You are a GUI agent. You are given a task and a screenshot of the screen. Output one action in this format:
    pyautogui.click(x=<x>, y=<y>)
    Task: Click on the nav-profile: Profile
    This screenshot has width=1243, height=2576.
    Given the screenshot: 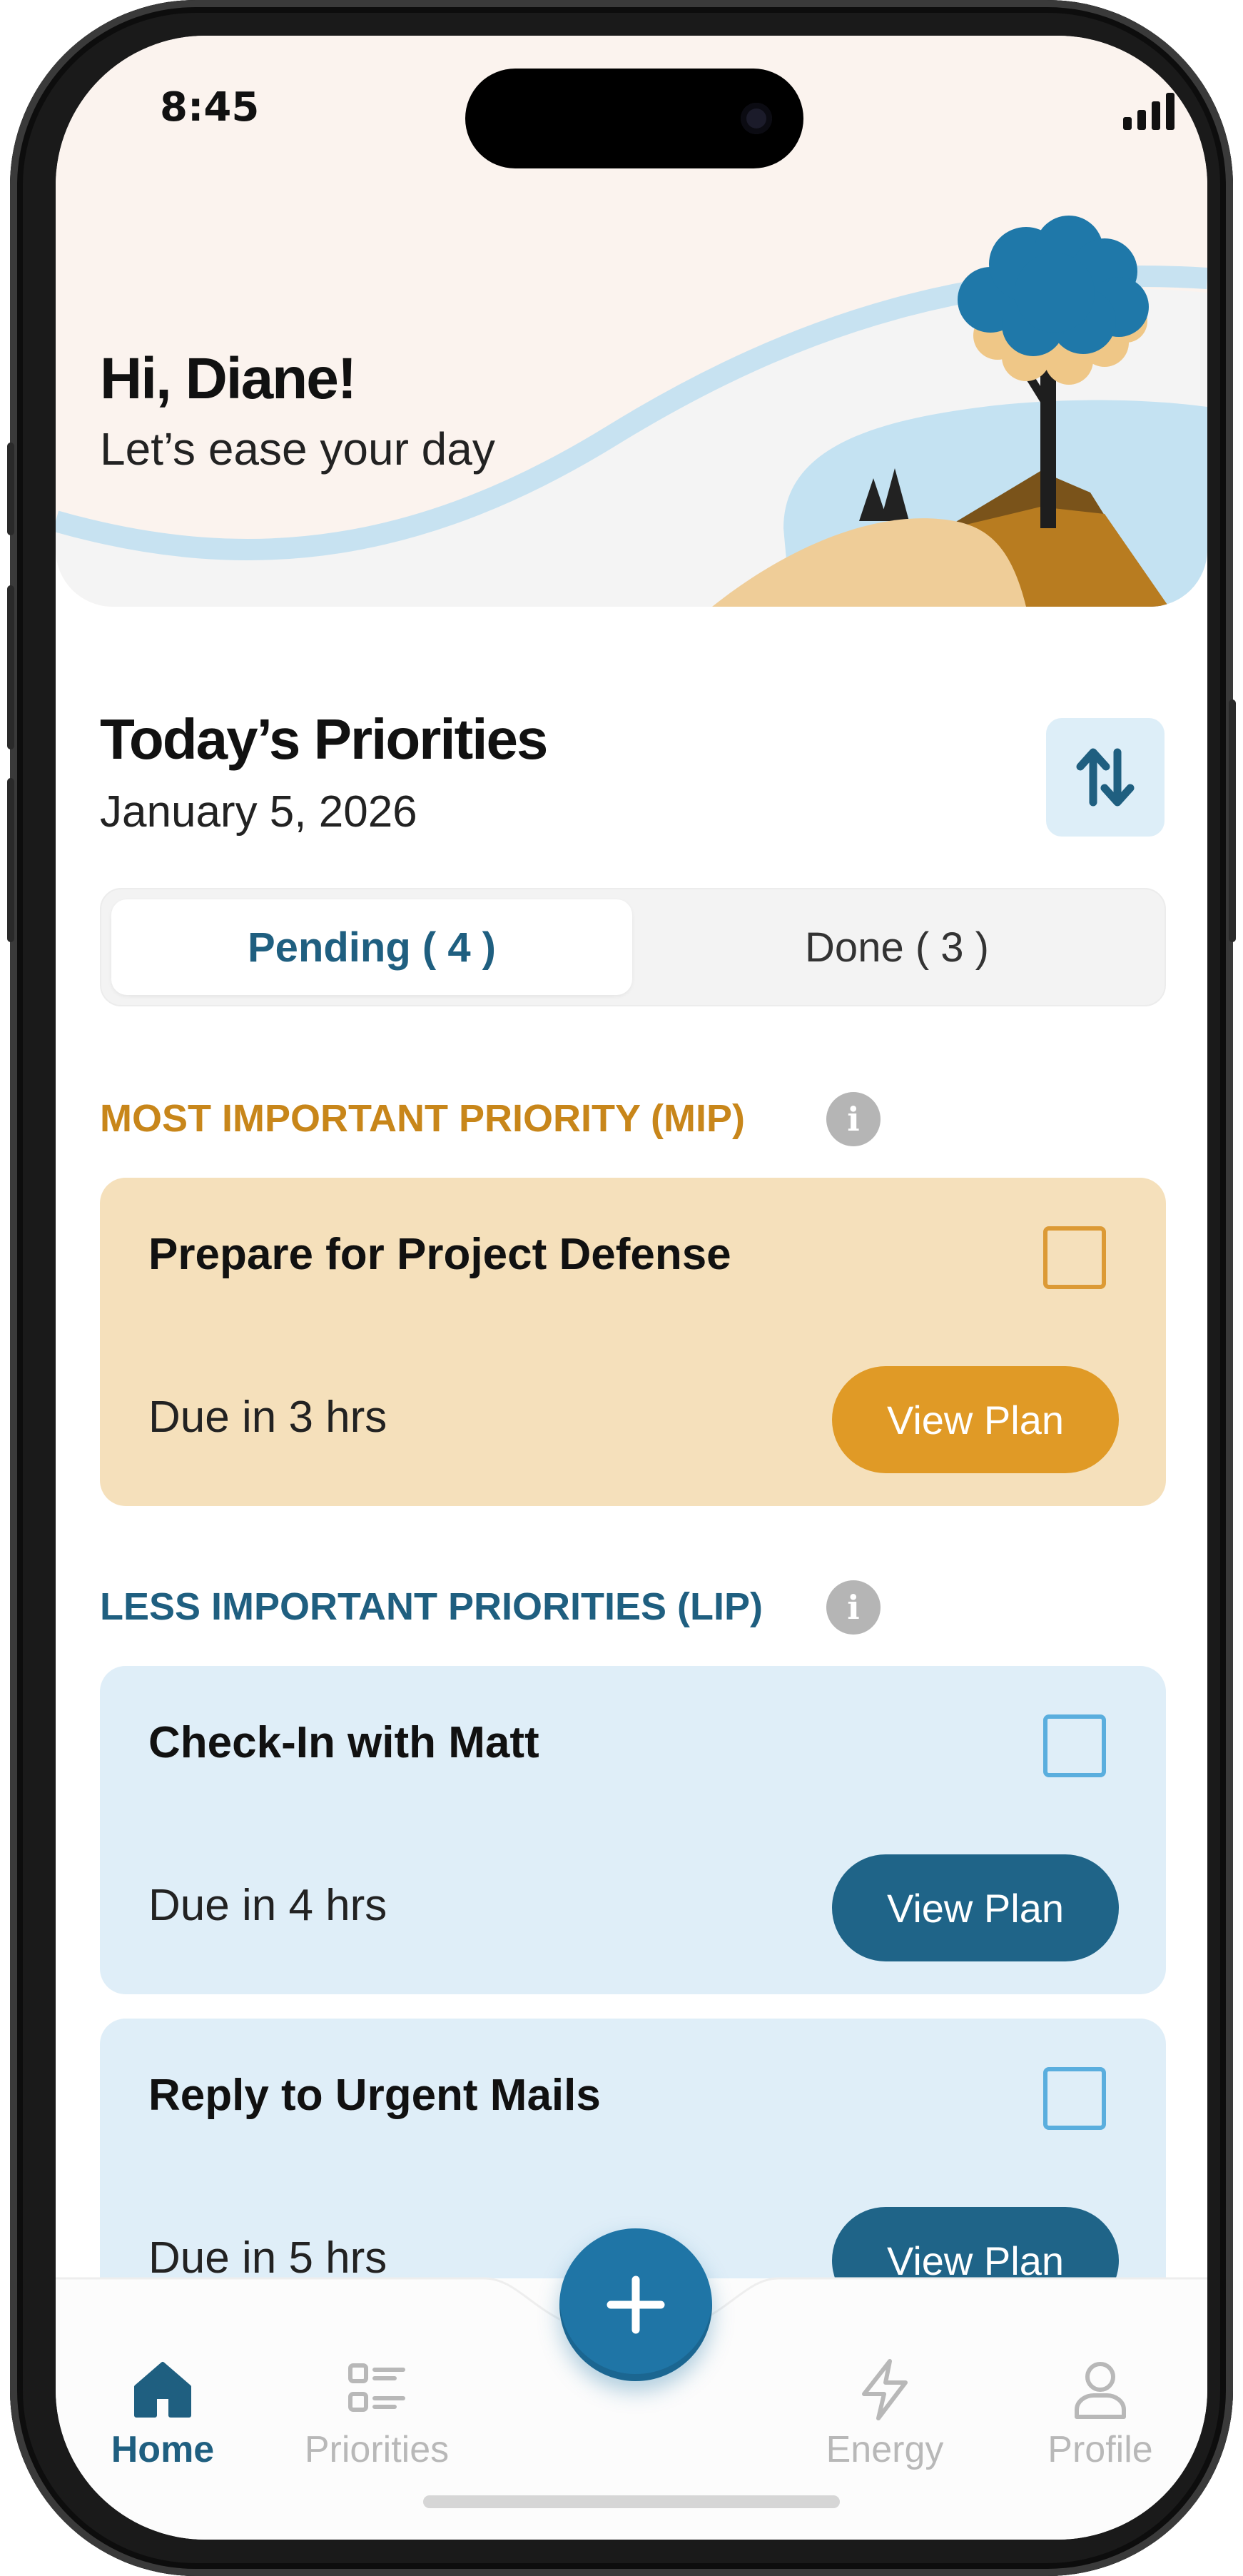 What is the action you would take?
    pyautogui.click(x=1100, y=2410)
    